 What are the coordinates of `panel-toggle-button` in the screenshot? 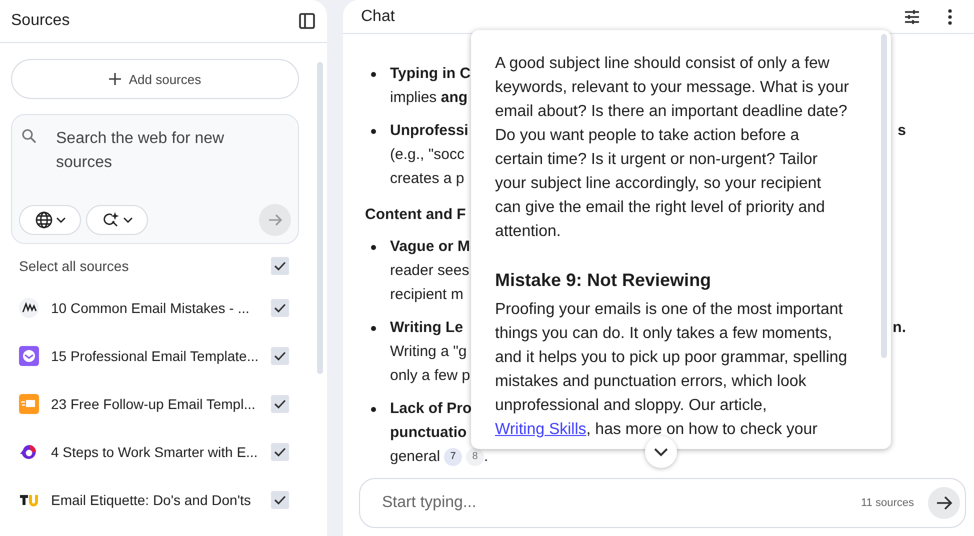 It's located at (307, 21).